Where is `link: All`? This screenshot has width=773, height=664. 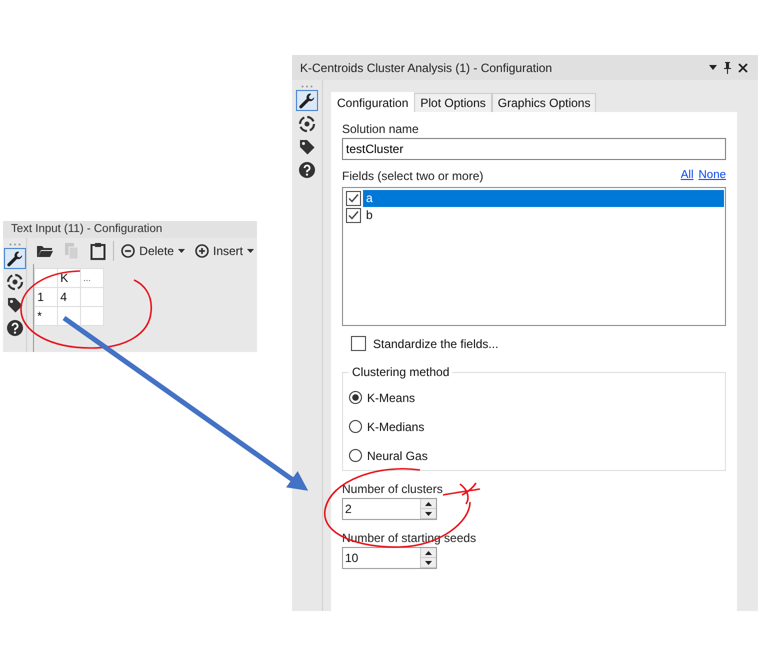 link: All is located at coordinates (687, 176).